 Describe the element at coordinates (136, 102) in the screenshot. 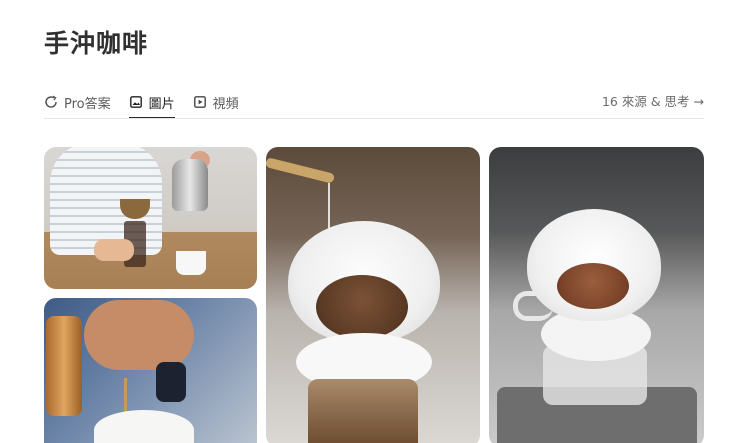

I see `image-icon` at that location.